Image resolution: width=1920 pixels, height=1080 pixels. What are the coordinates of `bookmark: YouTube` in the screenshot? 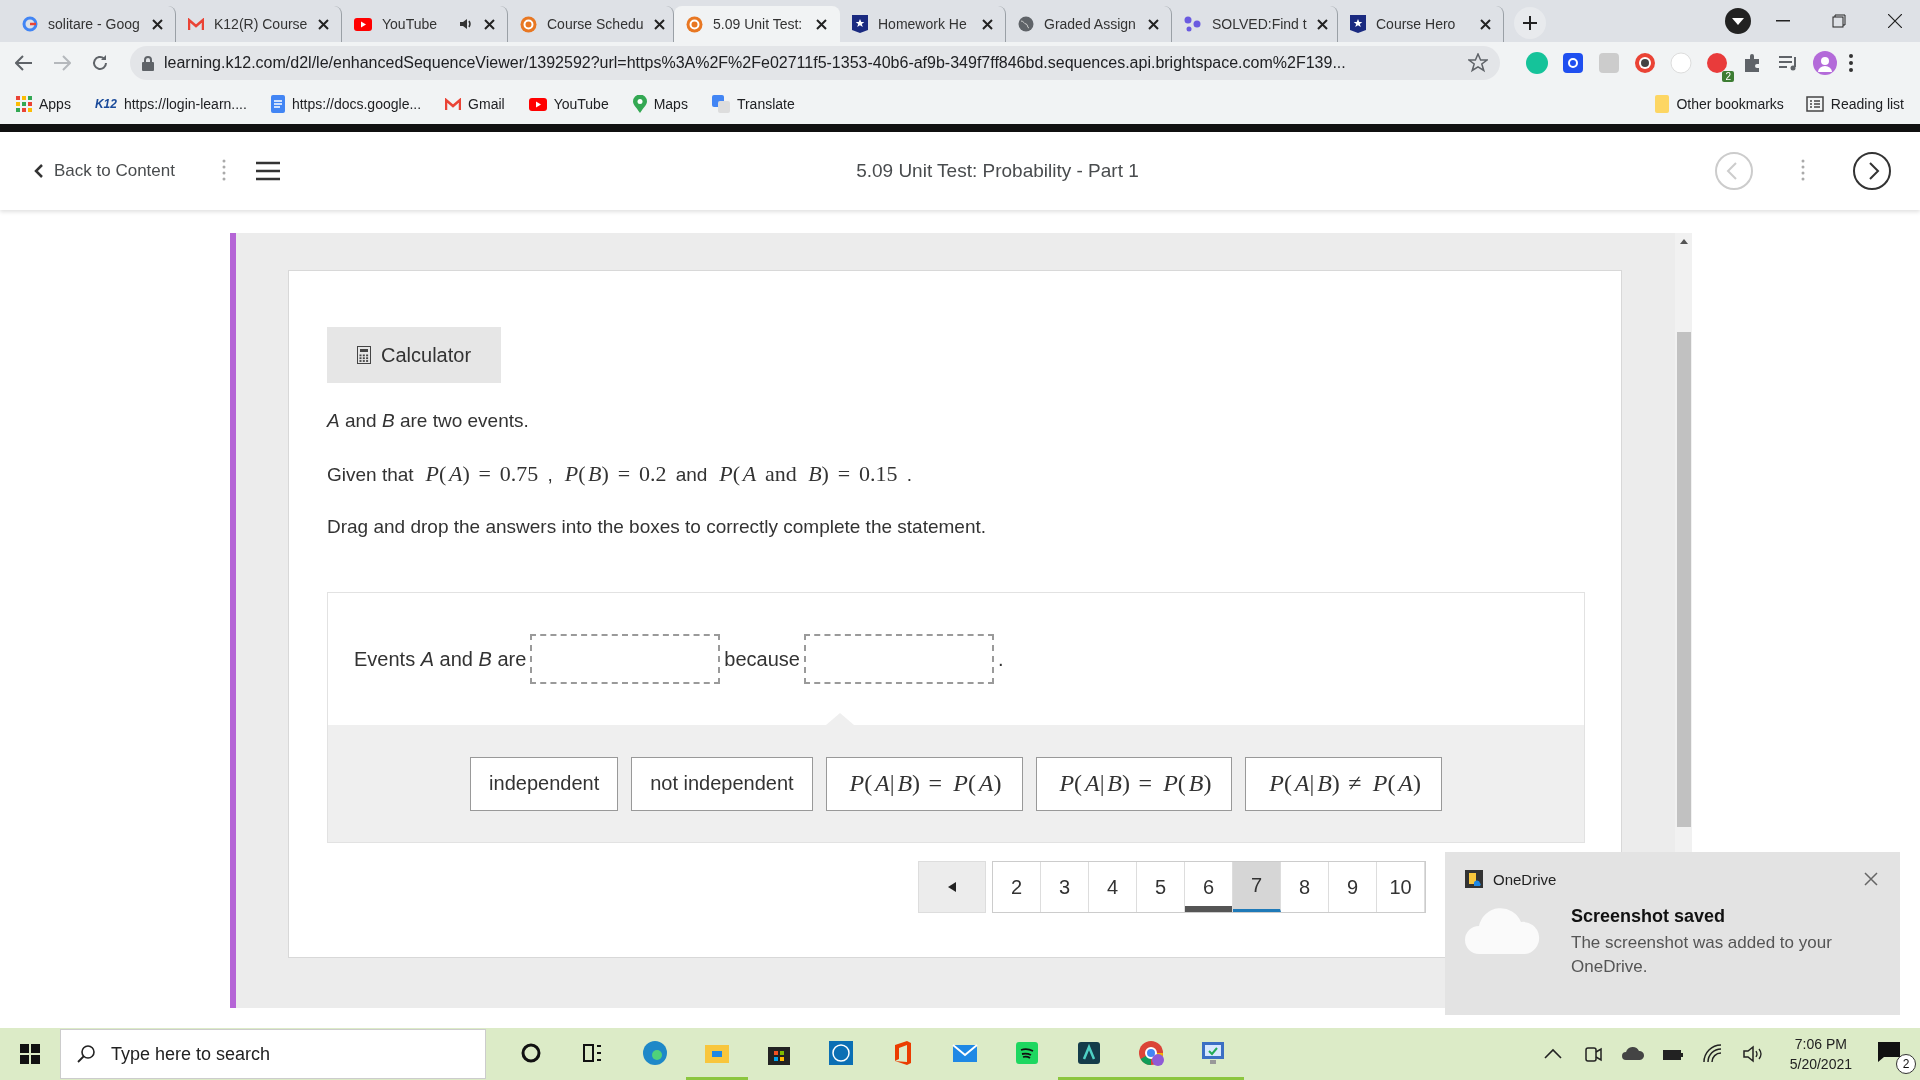 It's located at (568, 104).